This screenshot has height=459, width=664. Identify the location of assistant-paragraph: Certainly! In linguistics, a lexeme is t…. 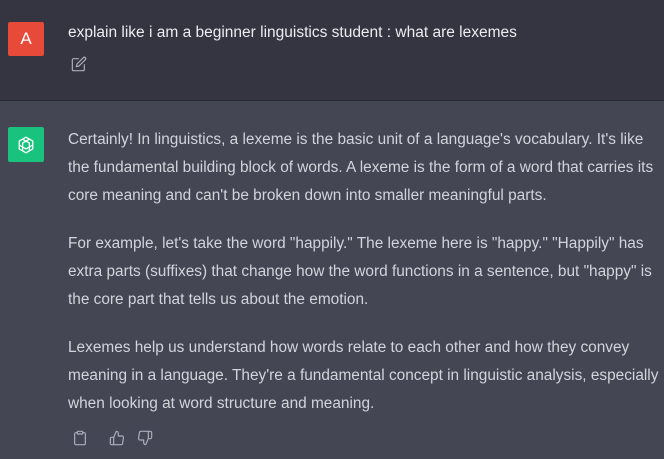
(361, 167).